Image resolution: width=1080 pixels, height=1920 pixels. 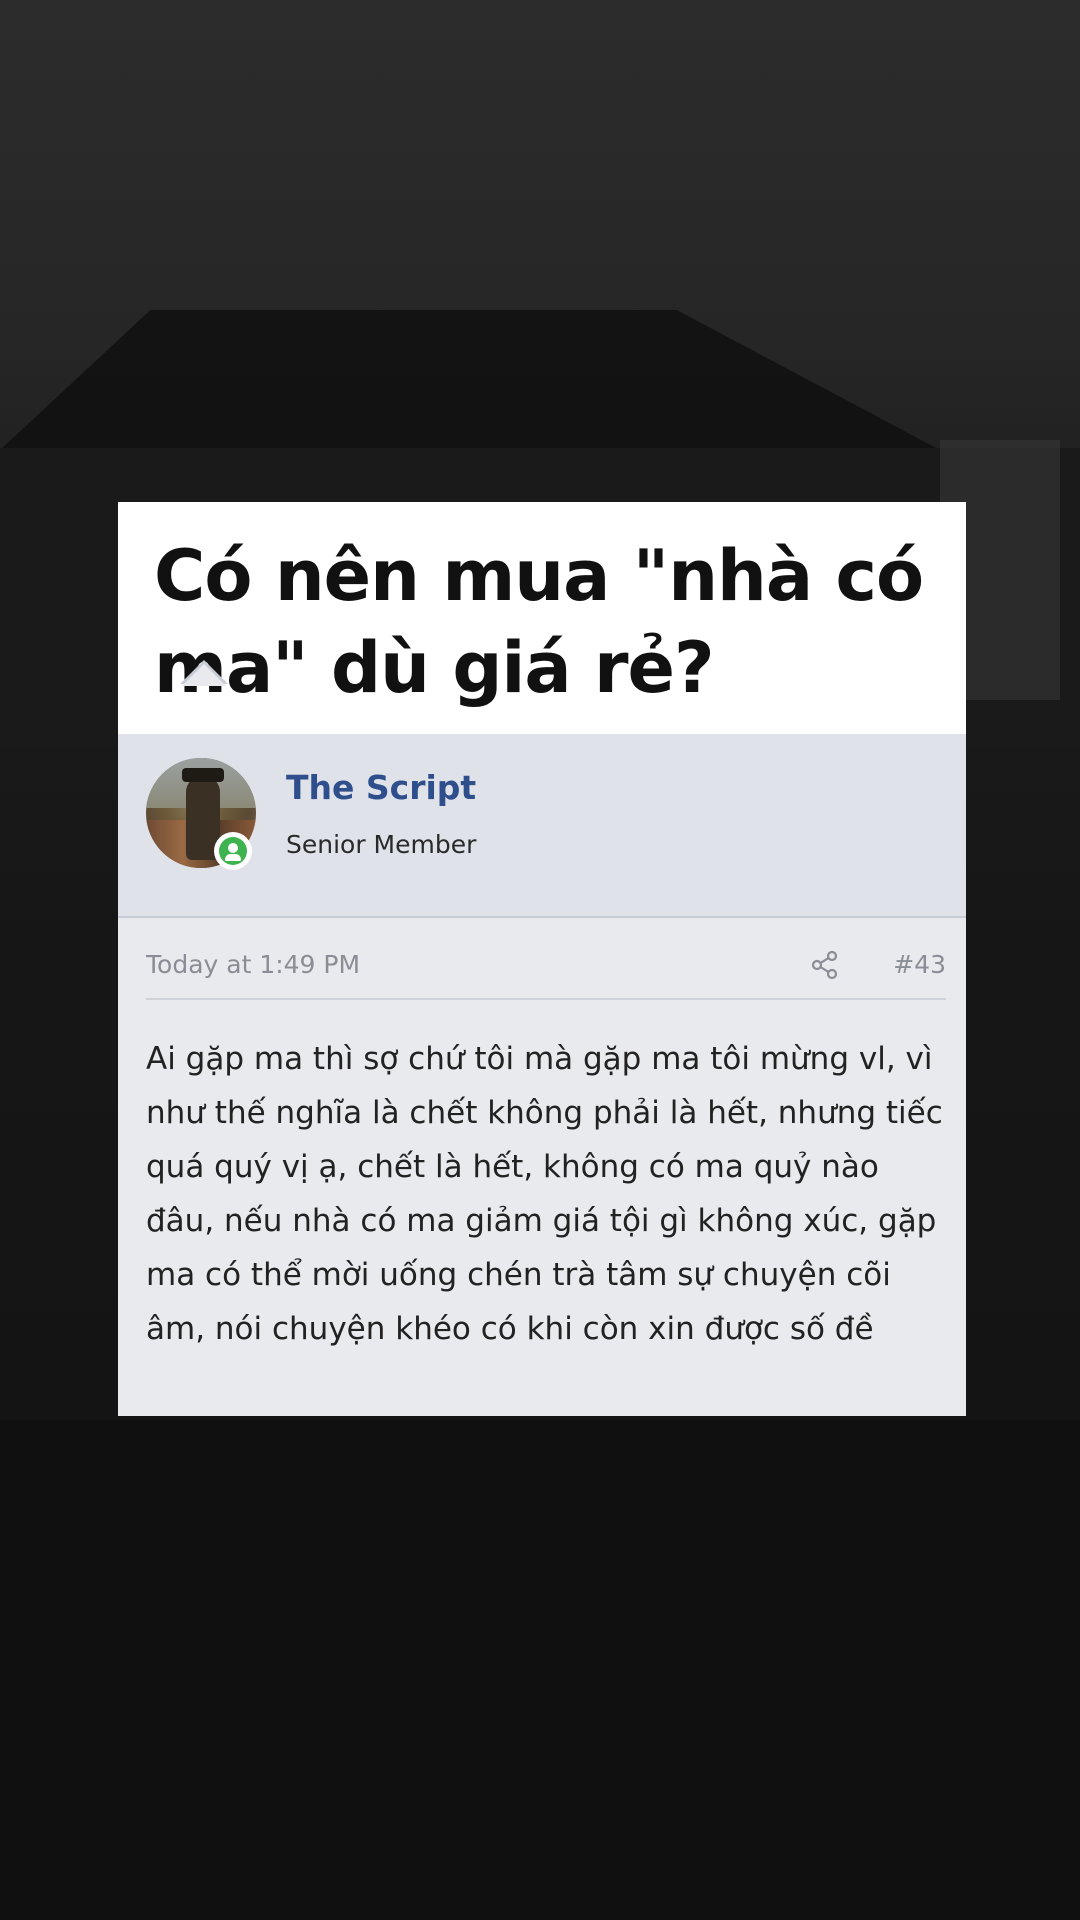 I want to click on post-title: Có nên mua "nhà có ma" dù giá rẻ?, so click(x=539, y=622).